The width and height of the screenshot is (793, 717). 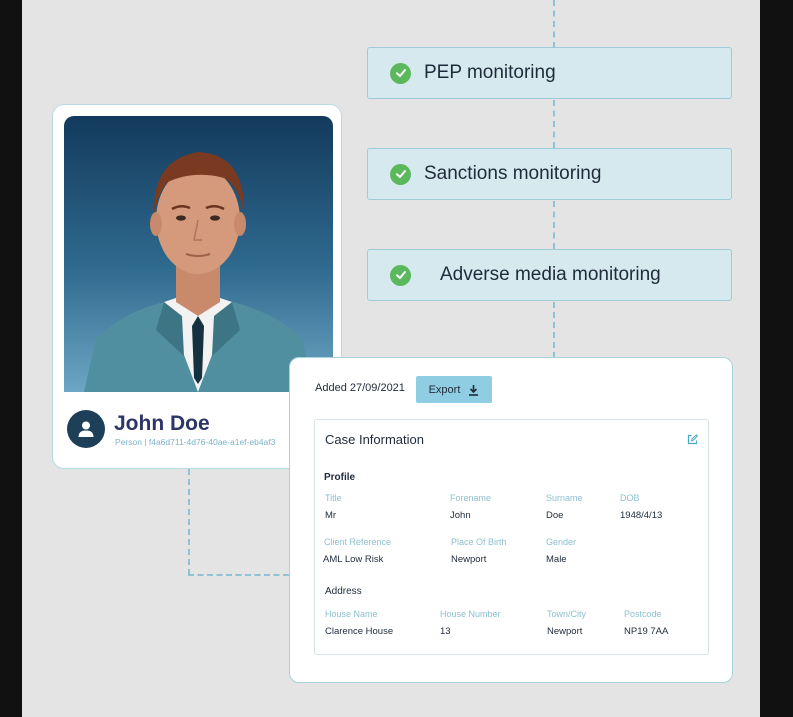 I want to click on field-label: Town/City, so click(x=567, y=614).